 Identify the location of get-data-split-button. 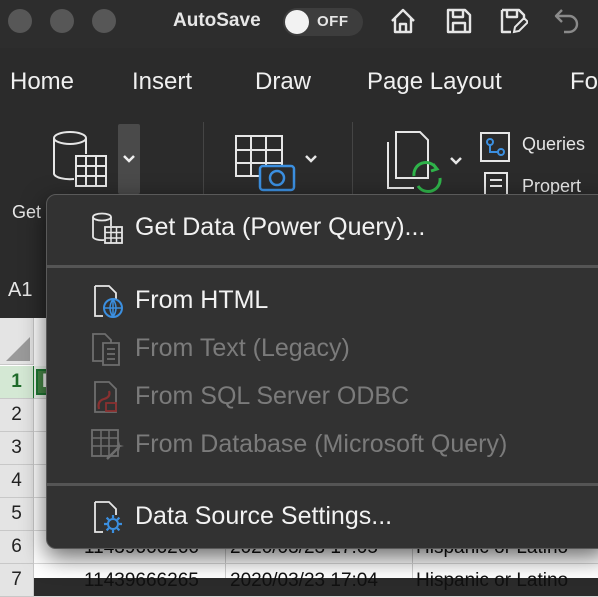
(94, 159).